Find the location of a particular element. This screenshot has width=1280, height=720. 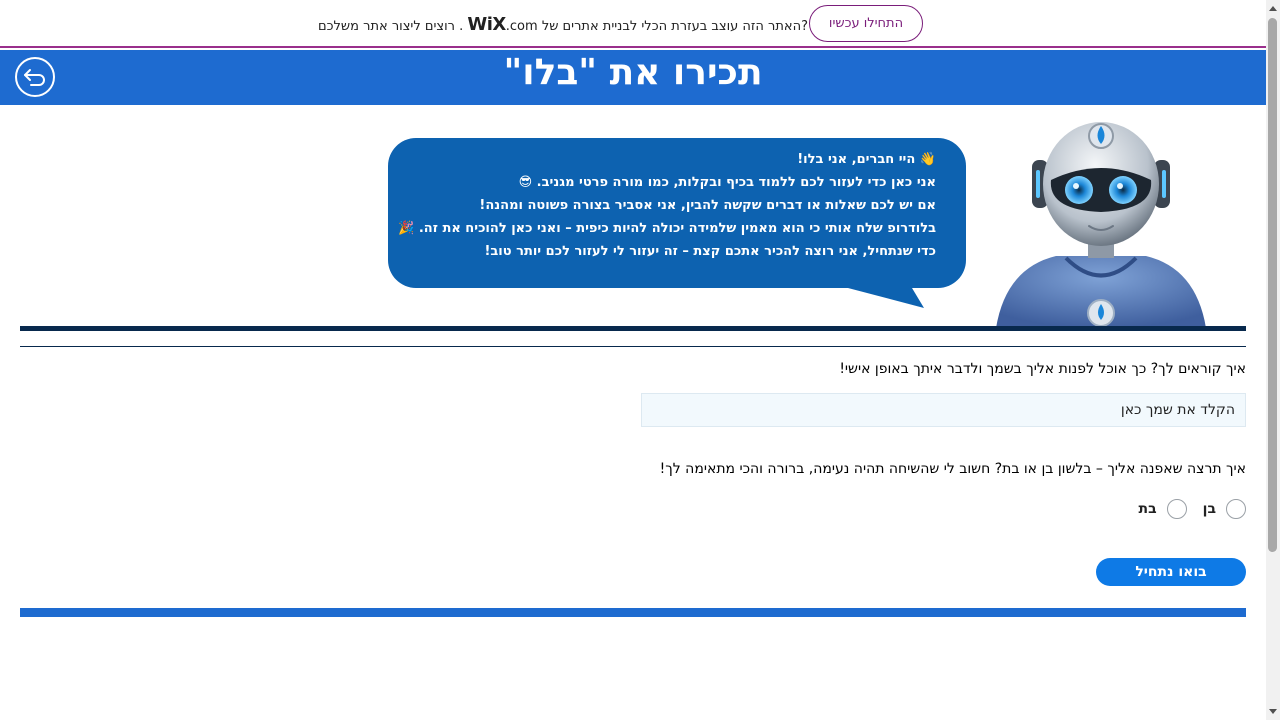

page-scrollbar is located at coordinates (1273, 360).